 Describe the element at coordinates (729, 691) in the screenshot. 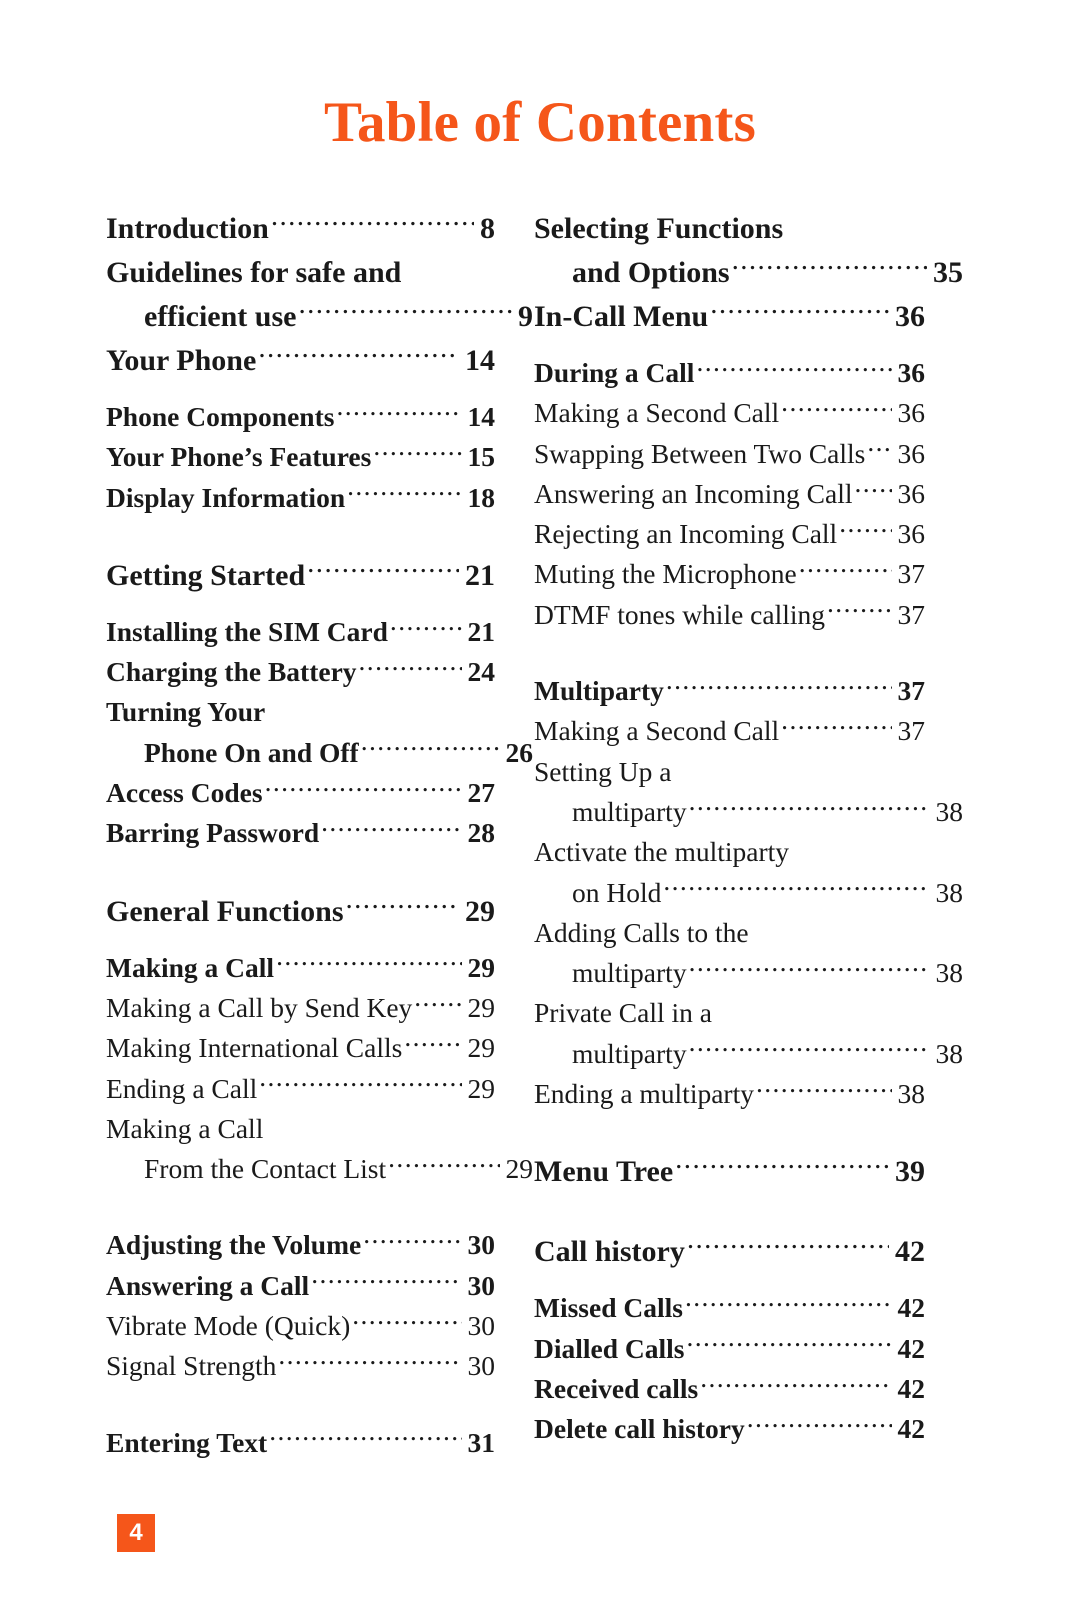

I see `toc-entry: Multiparty 37` at that location.